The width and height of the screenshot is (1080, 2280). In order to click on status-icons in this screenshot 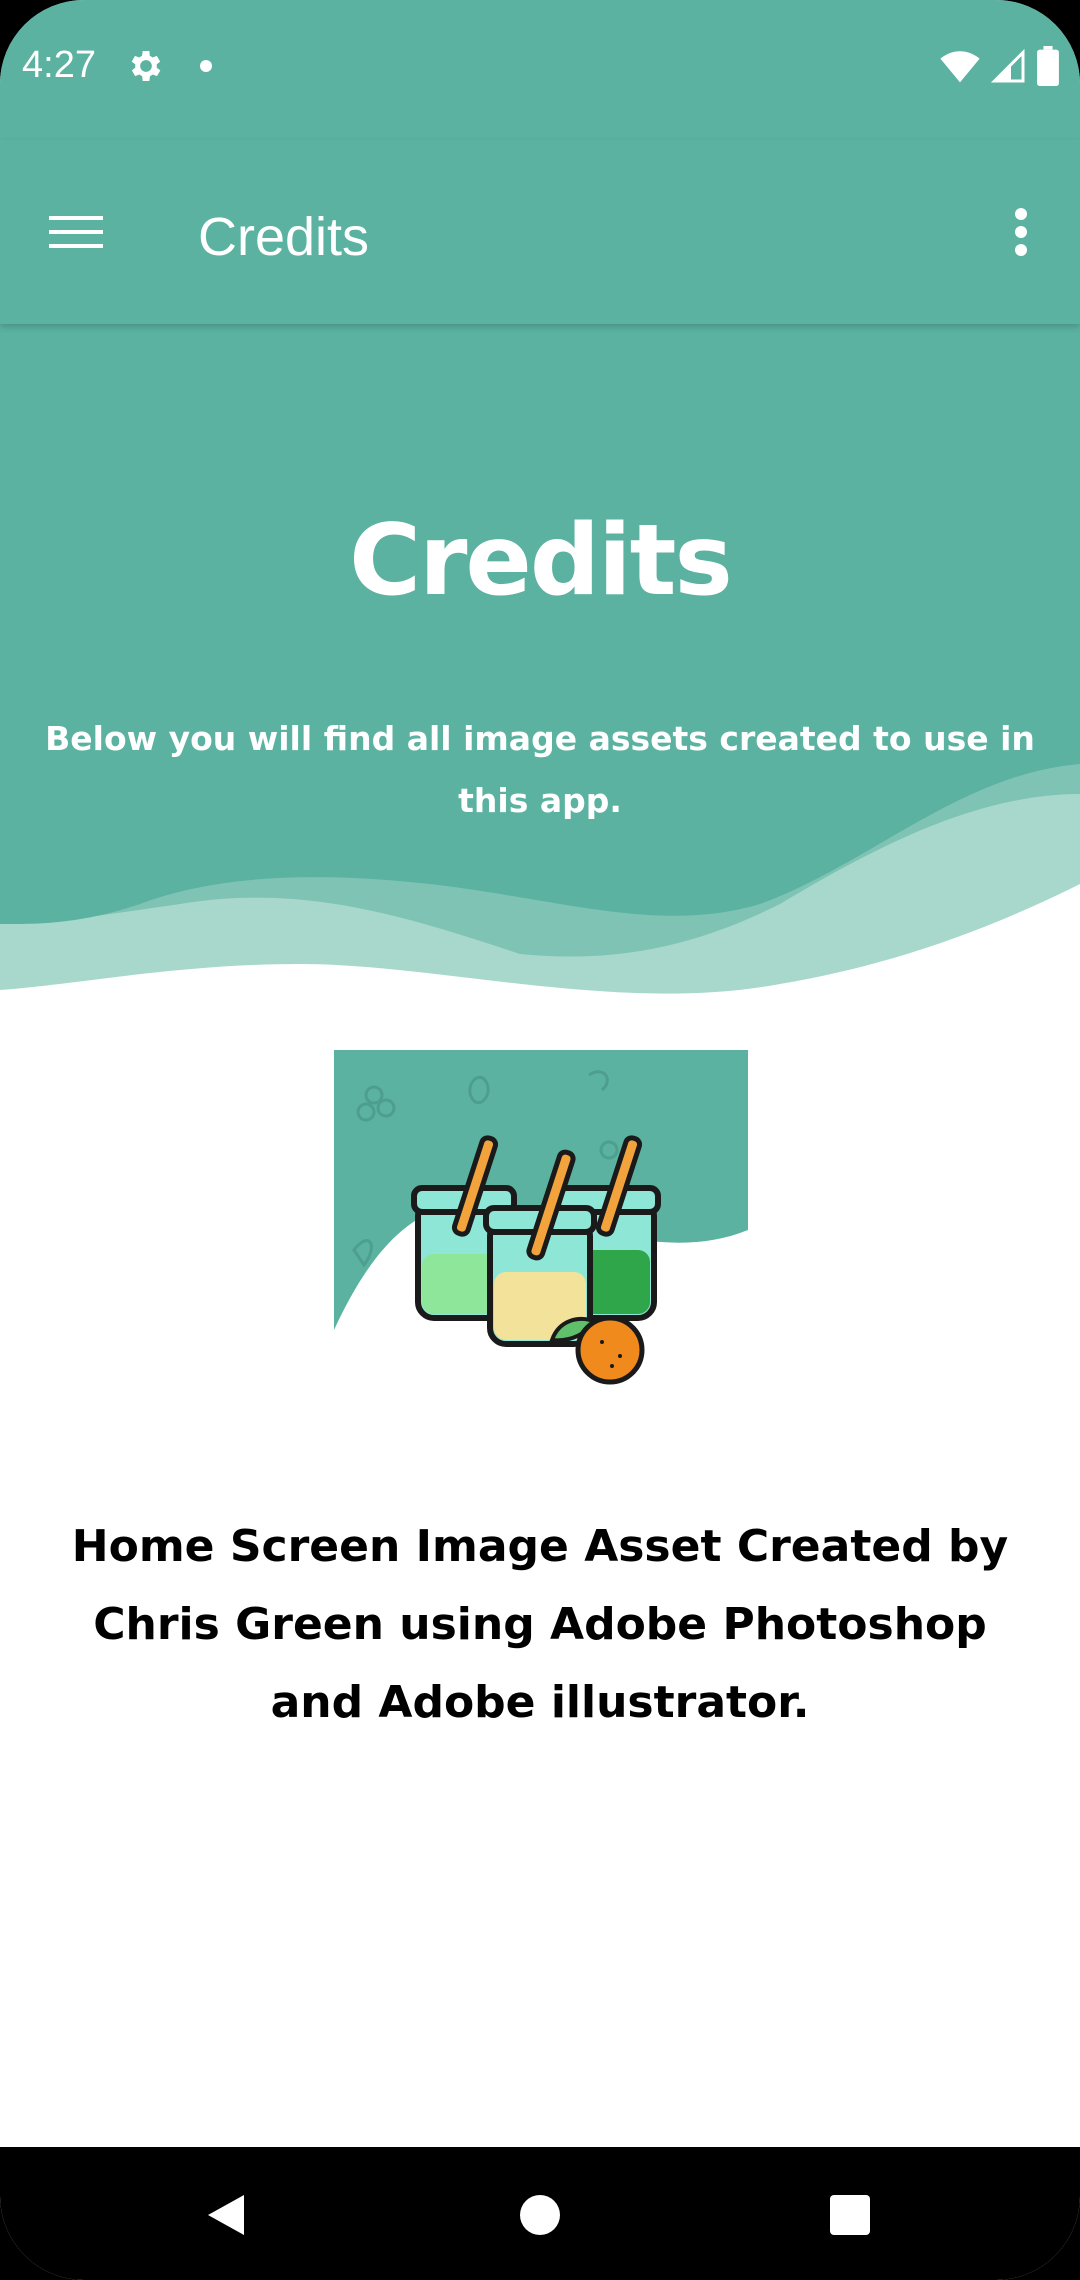, I will do `click(1000, 66)`.